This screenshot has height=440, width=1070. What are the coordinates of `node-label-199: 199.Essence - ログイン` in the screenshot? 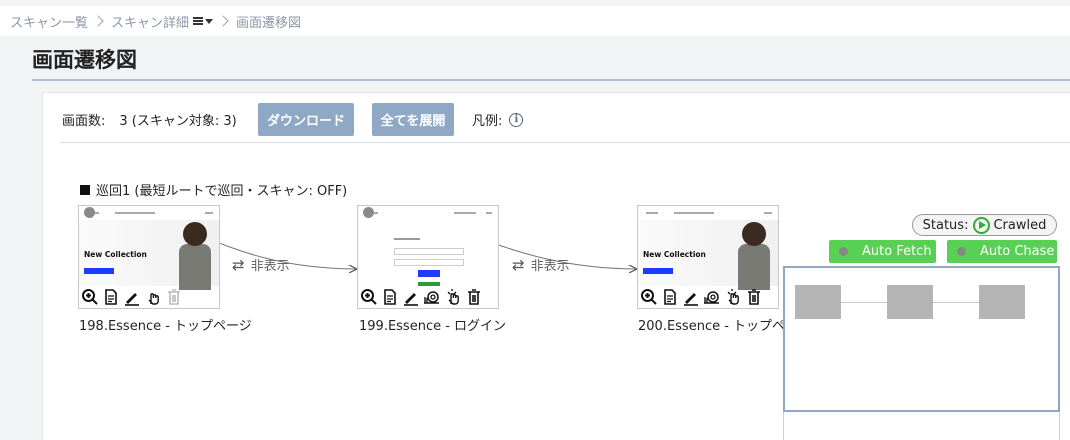 It's located at (433, 326).